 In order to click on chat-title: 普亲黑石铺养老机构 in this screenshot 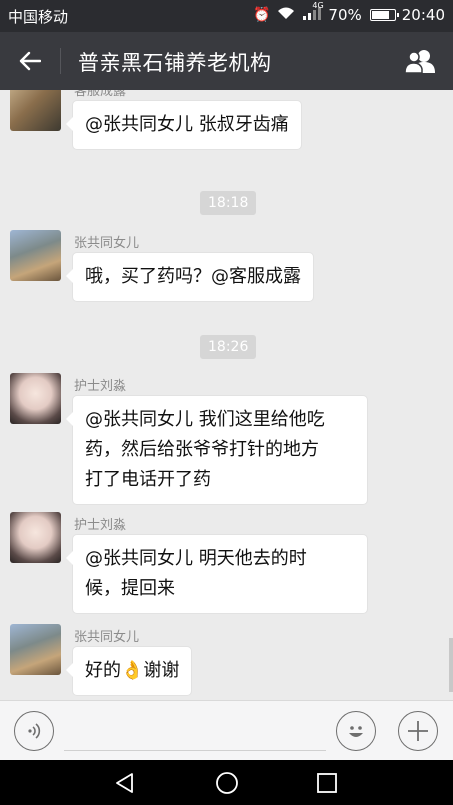, I will do `click(175, 63)`.